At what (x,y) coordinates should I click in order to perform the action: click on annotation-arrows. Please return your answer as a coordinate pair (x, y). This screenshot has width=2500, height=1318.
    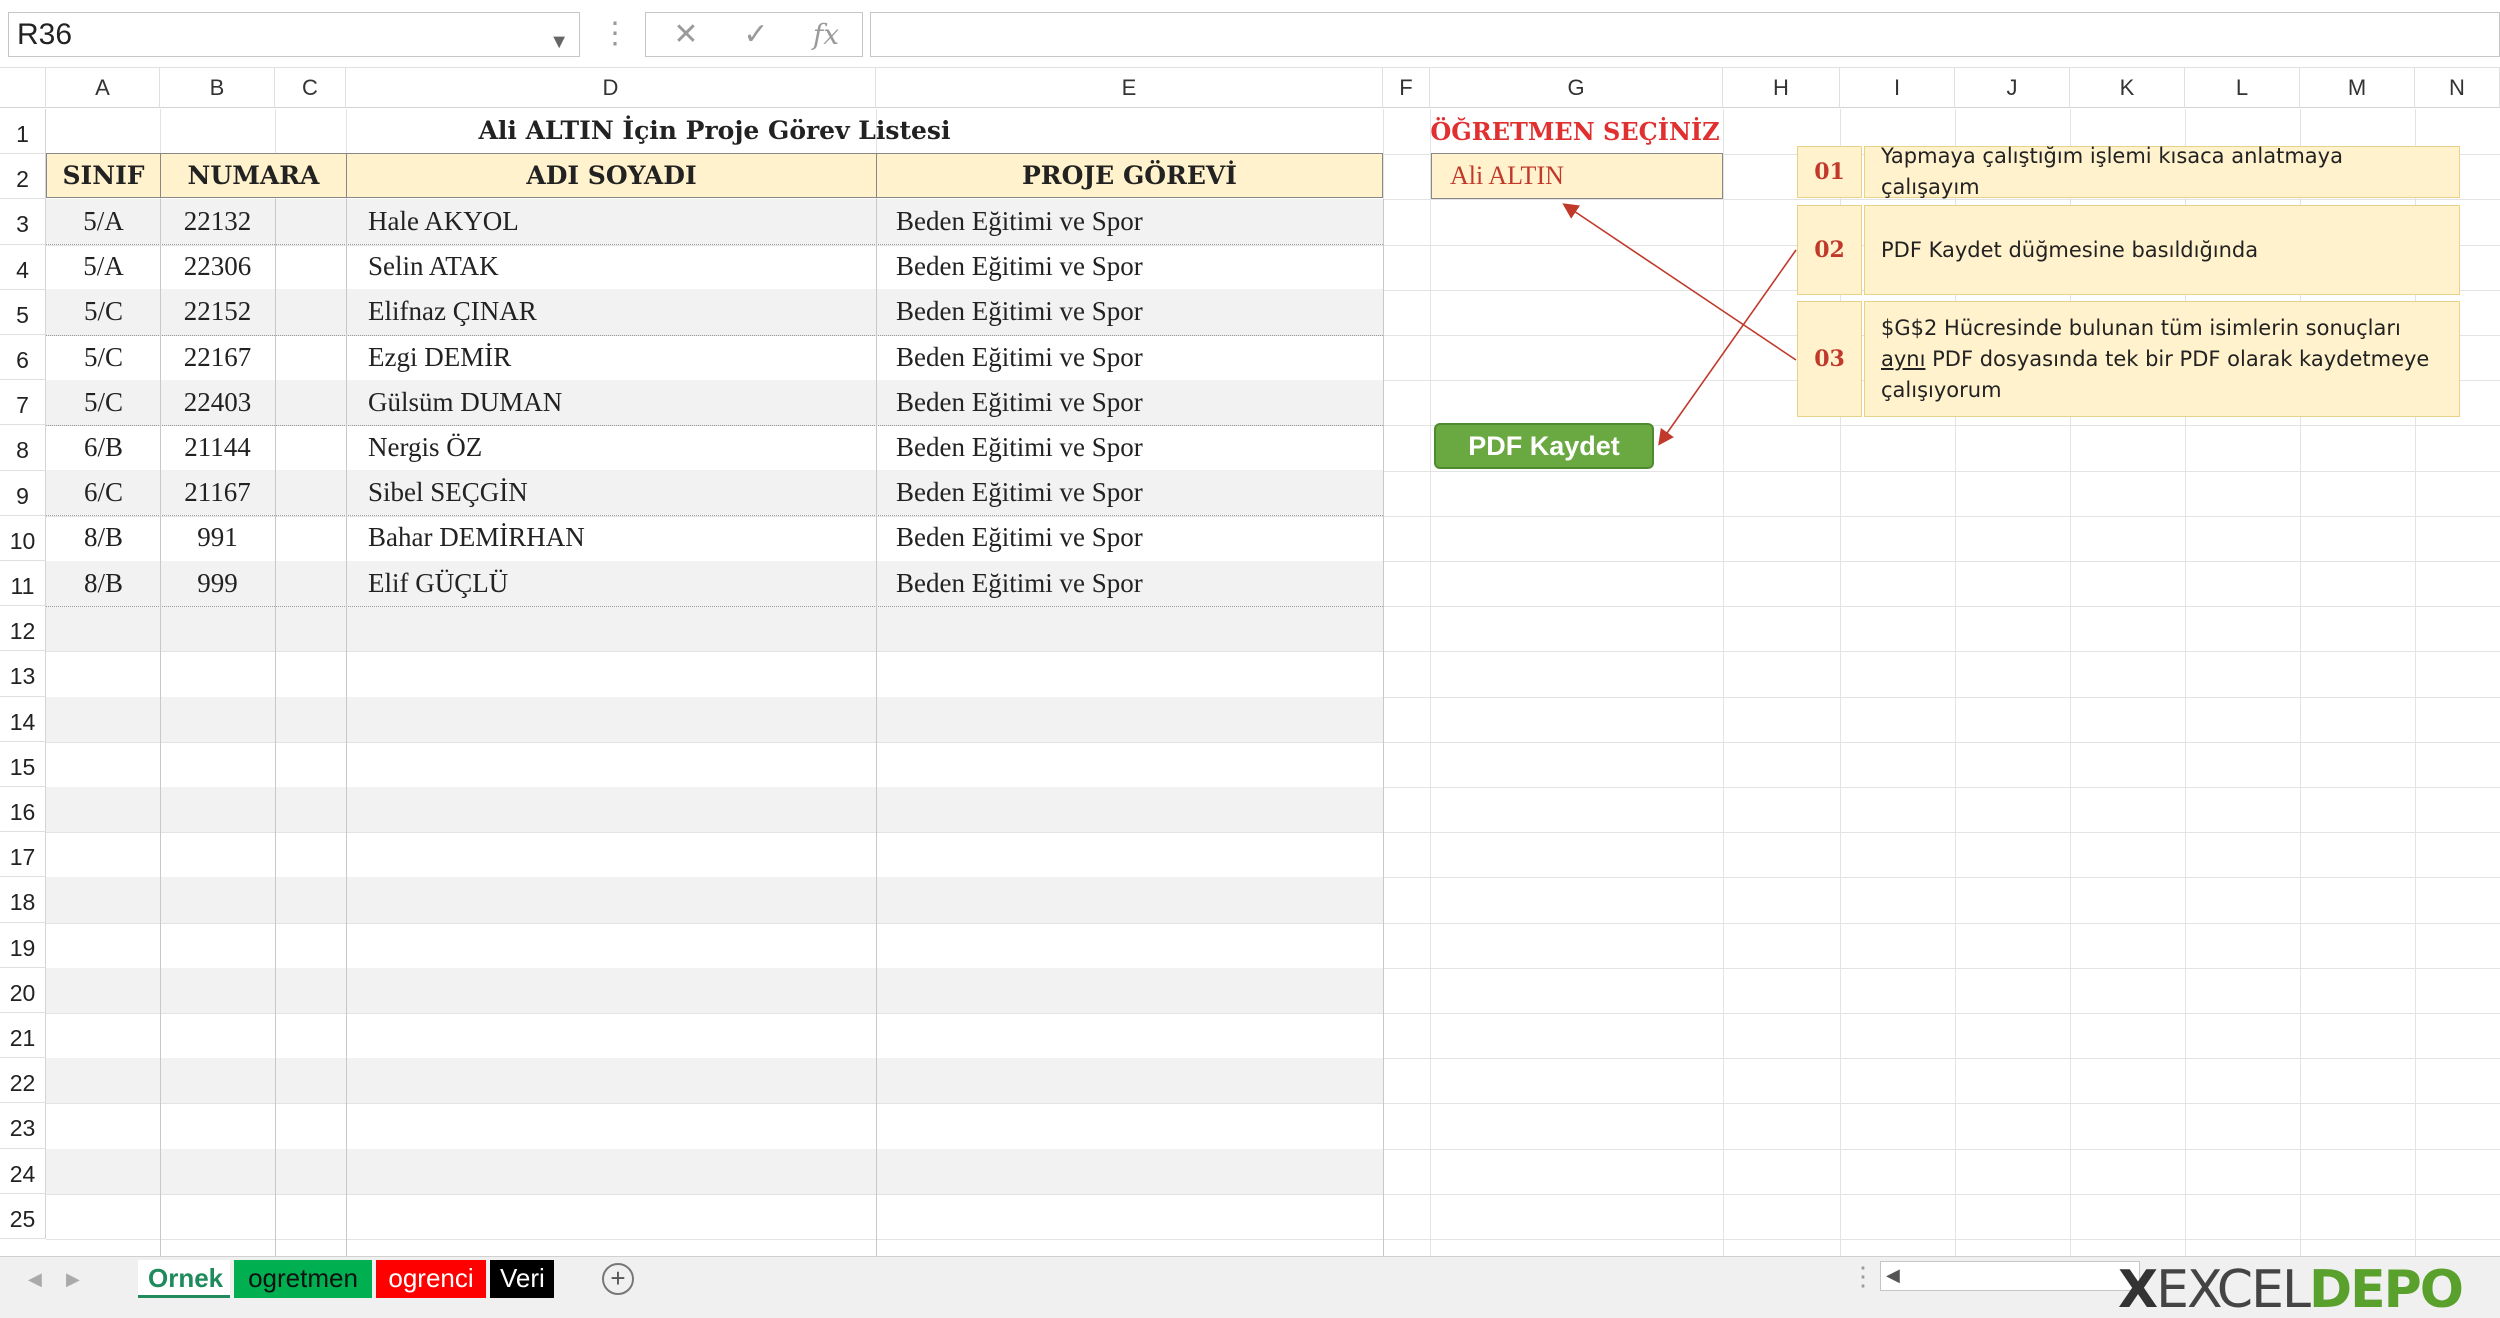
    Looking at the image, I should click on (1679, 324).